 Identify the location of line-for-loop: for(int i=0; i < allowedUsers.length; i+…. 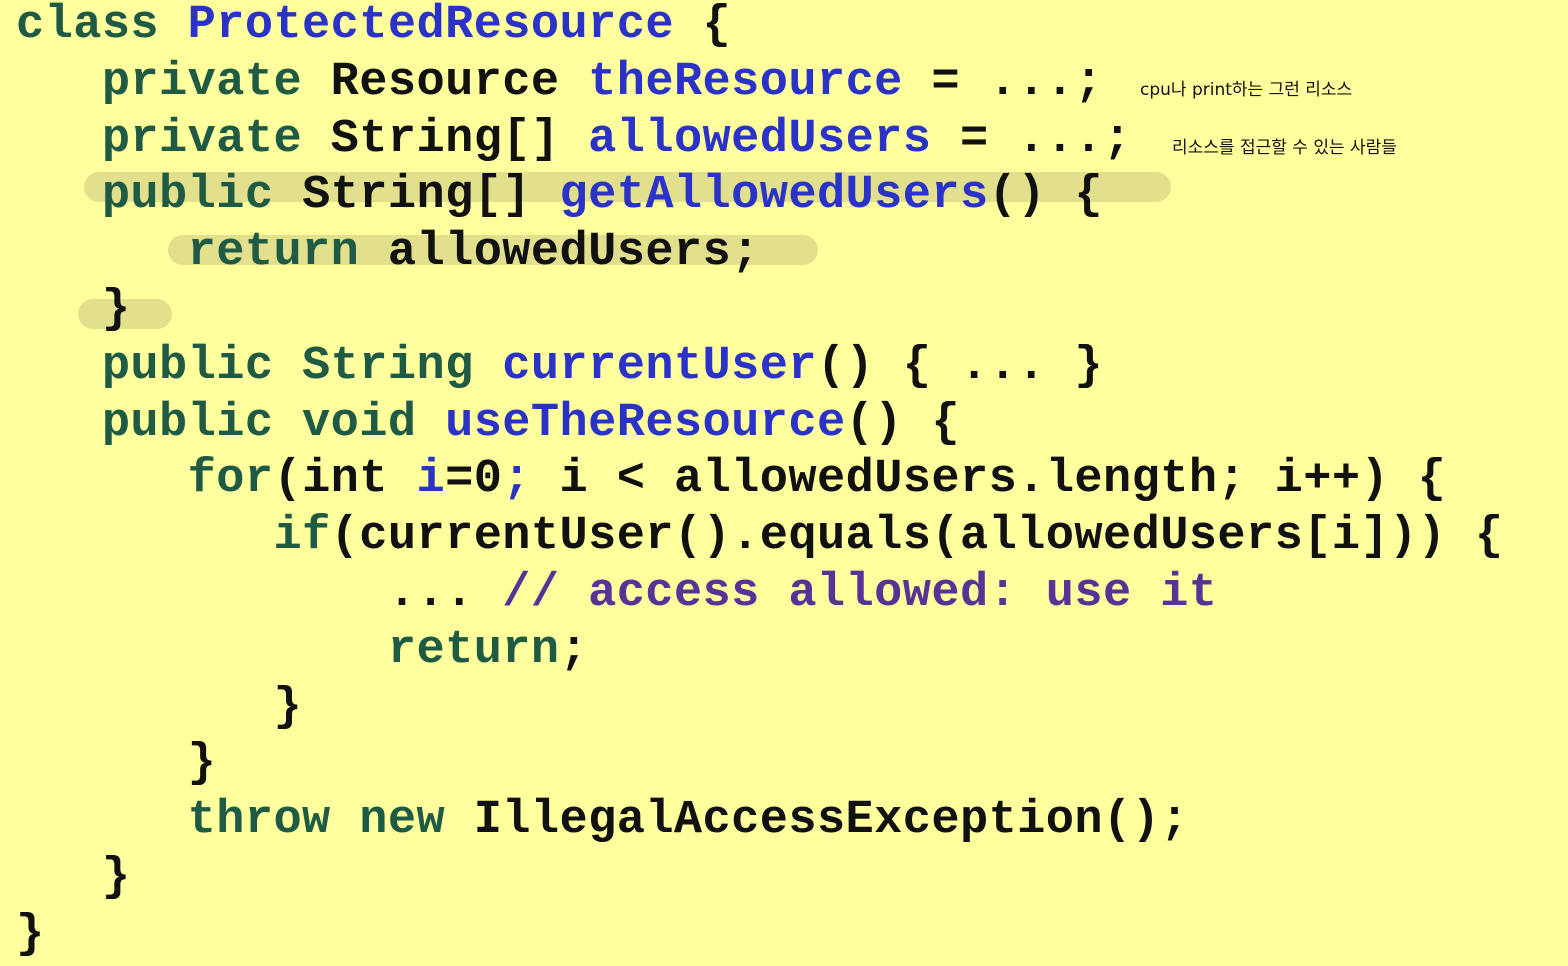
(731, 479).